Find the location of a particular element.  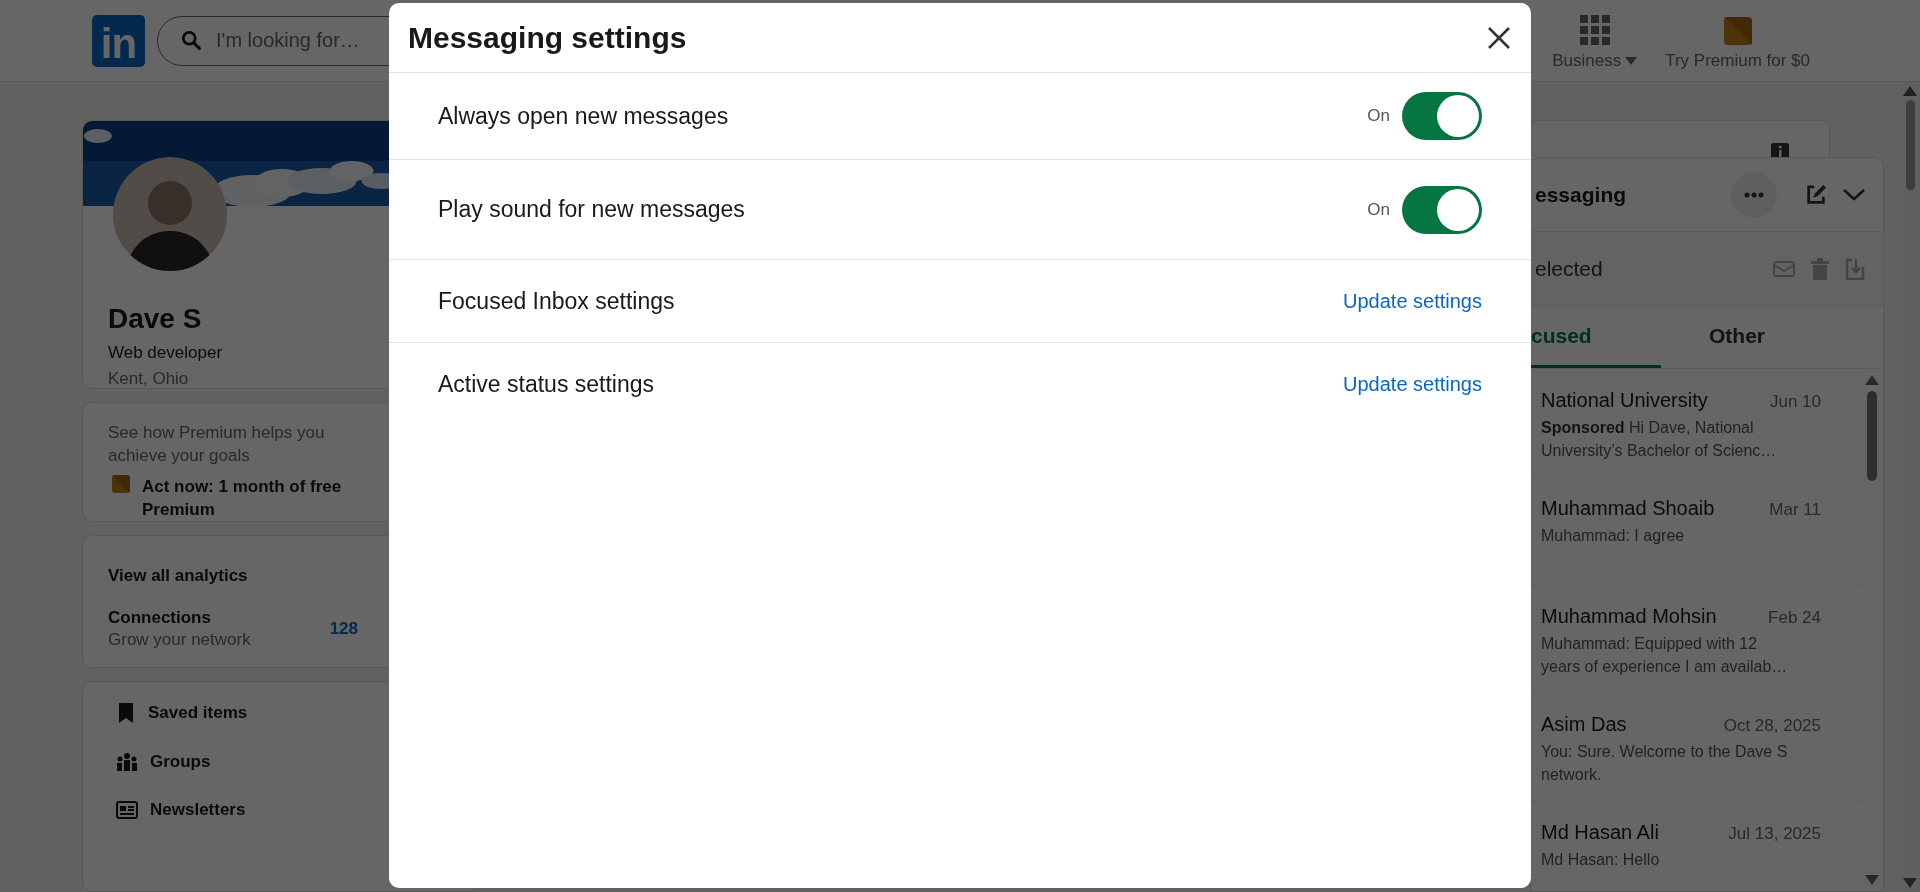

more-button is located at coordinates (1754, 194).